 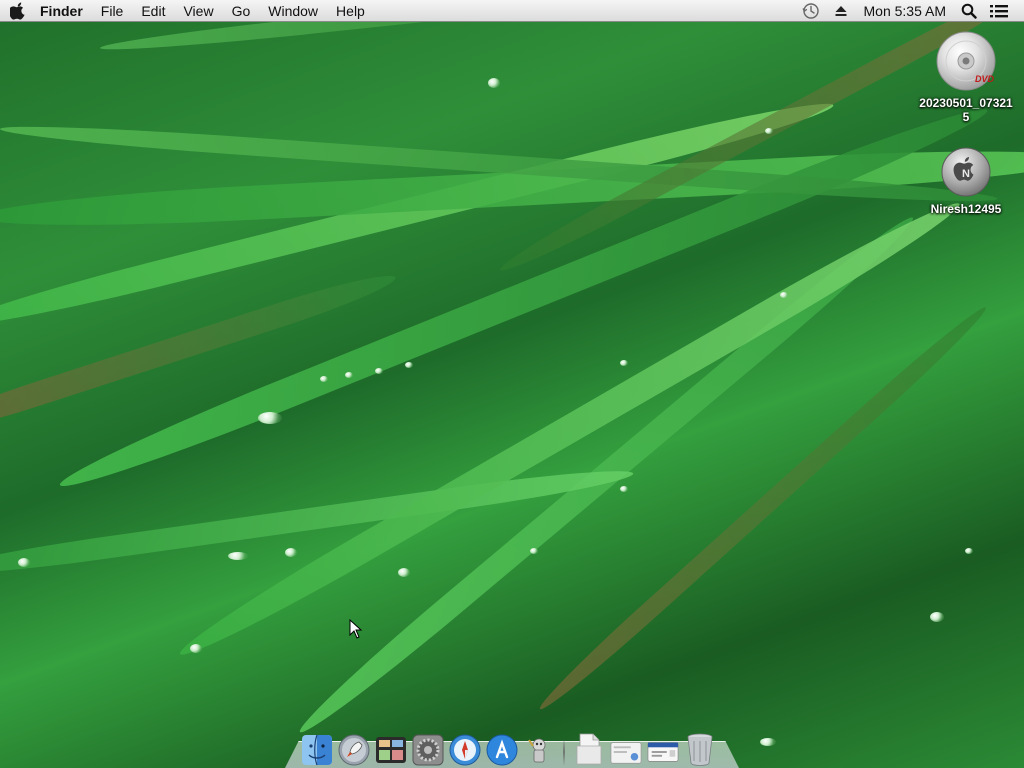 I want to click on safari-compass-icon, so click(x=465, y=750).